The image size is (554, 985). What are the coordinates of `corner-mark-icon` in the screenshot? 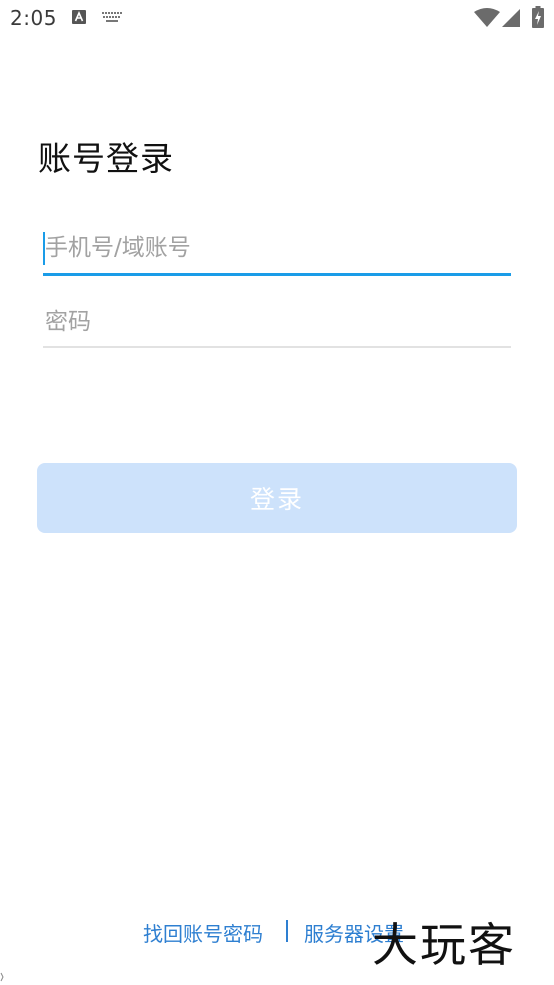 It's located at (2, 977).